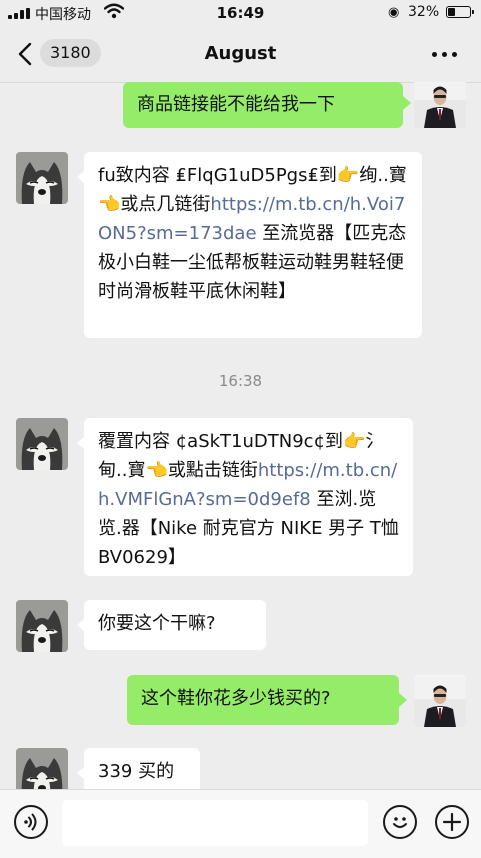  I want to click on status-bar: 中国移动 16:49 ◉ 32%, so click(240, 13).